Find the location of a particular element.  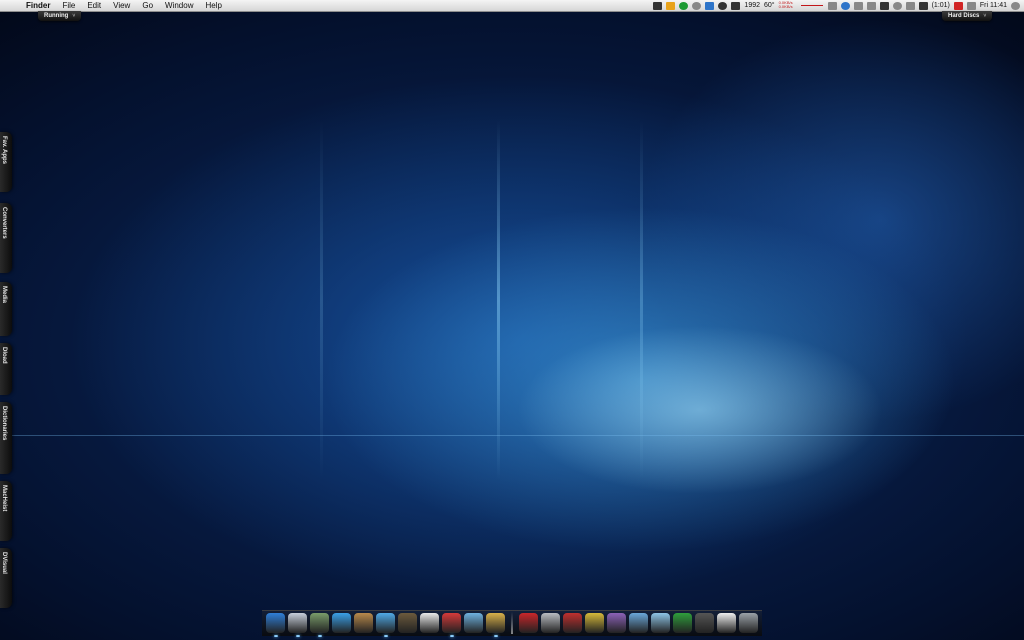

mail-icon is located at coordinates (297, 625).